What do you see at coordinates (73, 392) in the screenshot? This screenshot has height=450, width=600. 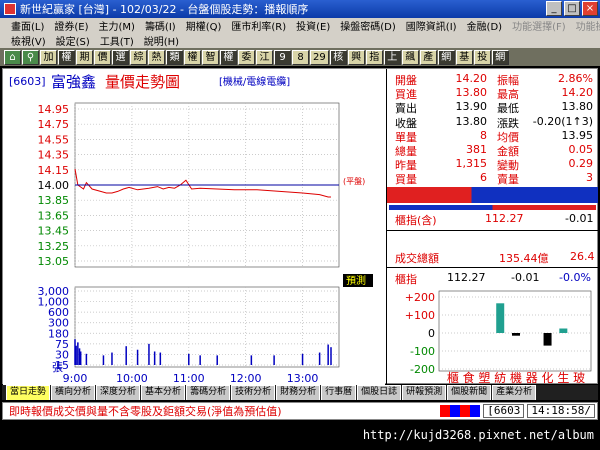 I see `tab: 橫向分析` at bounding box center [73, 392].